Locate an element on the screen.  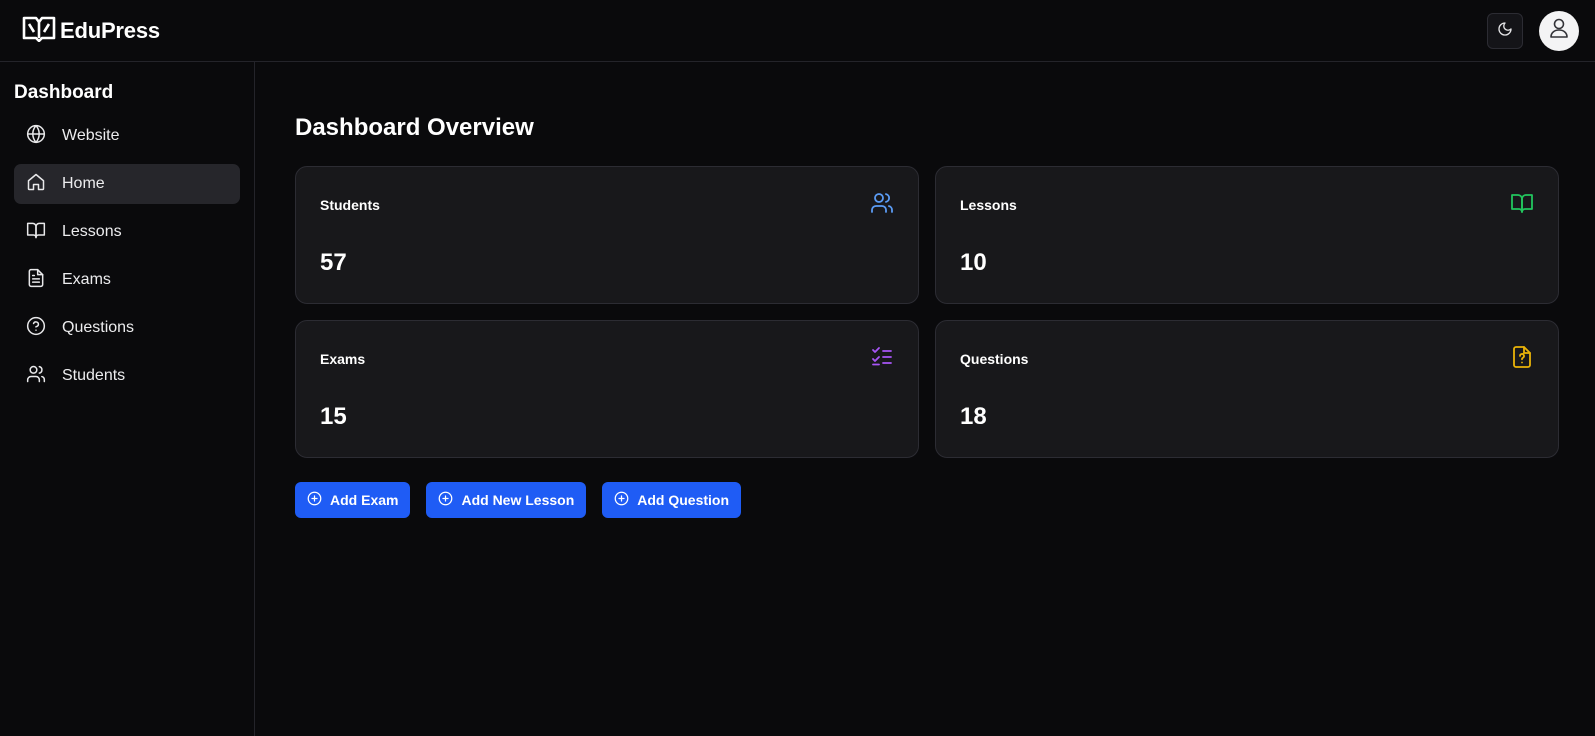
file-text-icon is located at coordinates (36, 280).